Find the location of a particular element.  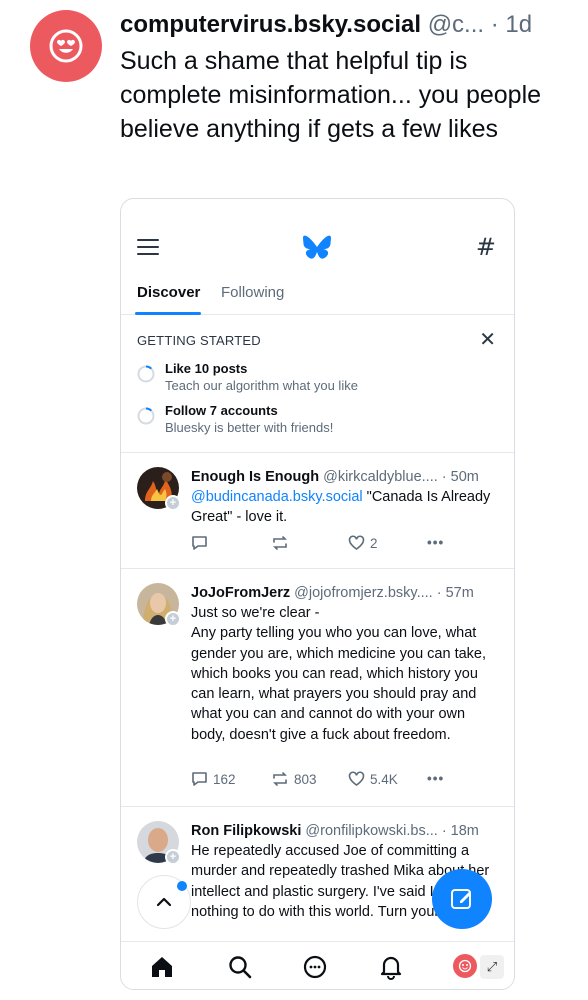

chevron-up-icon is located at coordinates (164, 902).